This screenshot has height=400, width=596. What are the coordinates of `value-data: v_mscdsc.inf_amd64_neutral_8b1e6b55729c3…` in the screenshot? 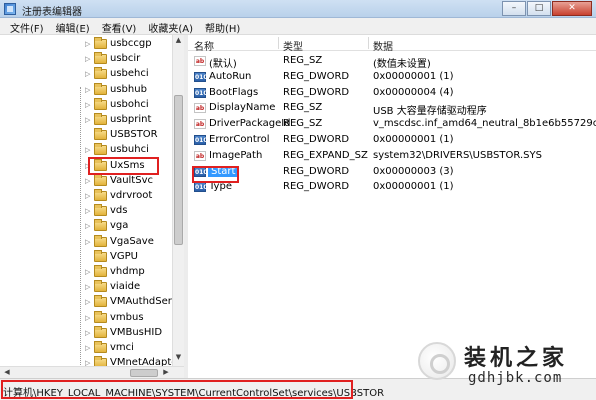 It's located at (484, 124).